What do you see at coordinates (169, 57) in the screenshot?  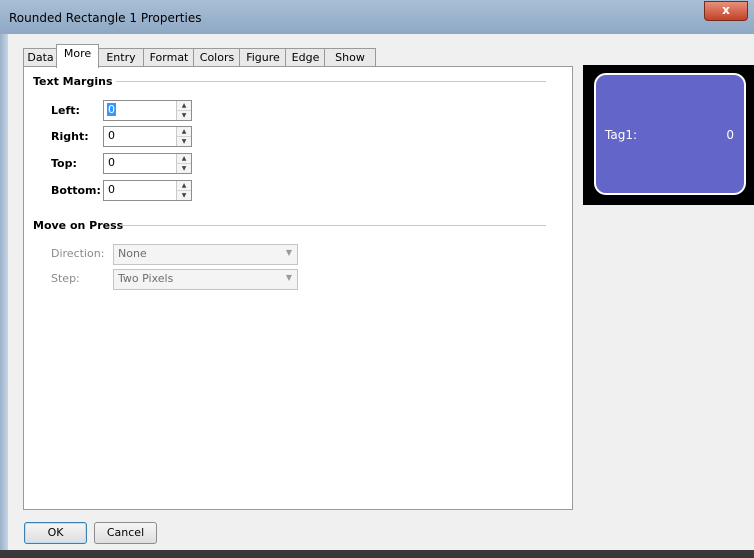 I see `tab-format: Format` at bounding box center [169, 57].